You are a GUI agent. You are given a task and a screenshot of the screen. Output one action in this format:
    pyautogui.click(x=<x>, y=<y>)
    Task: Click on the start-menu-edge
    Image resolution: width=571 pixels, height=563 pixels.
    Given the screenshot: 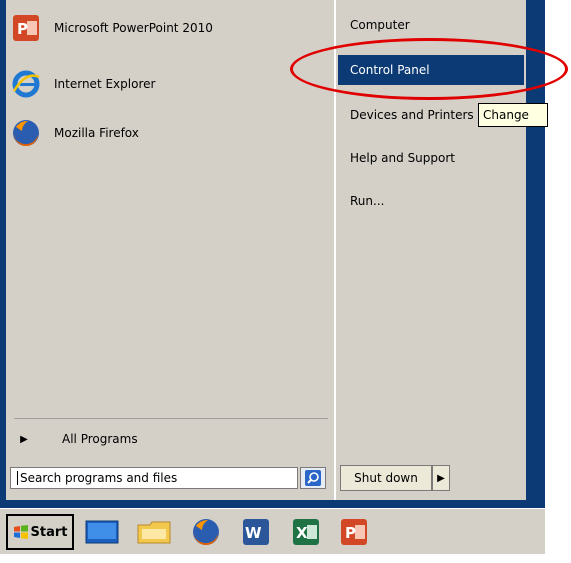 What is the action you would take?
    pyautogui.click(x=535, y=254)
    